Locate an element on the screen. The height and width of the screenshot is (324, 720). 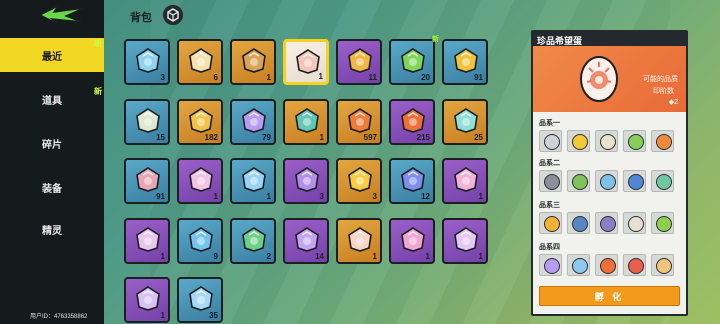
sidebar-item-label: 最近 is located at coordinates (52, 57).